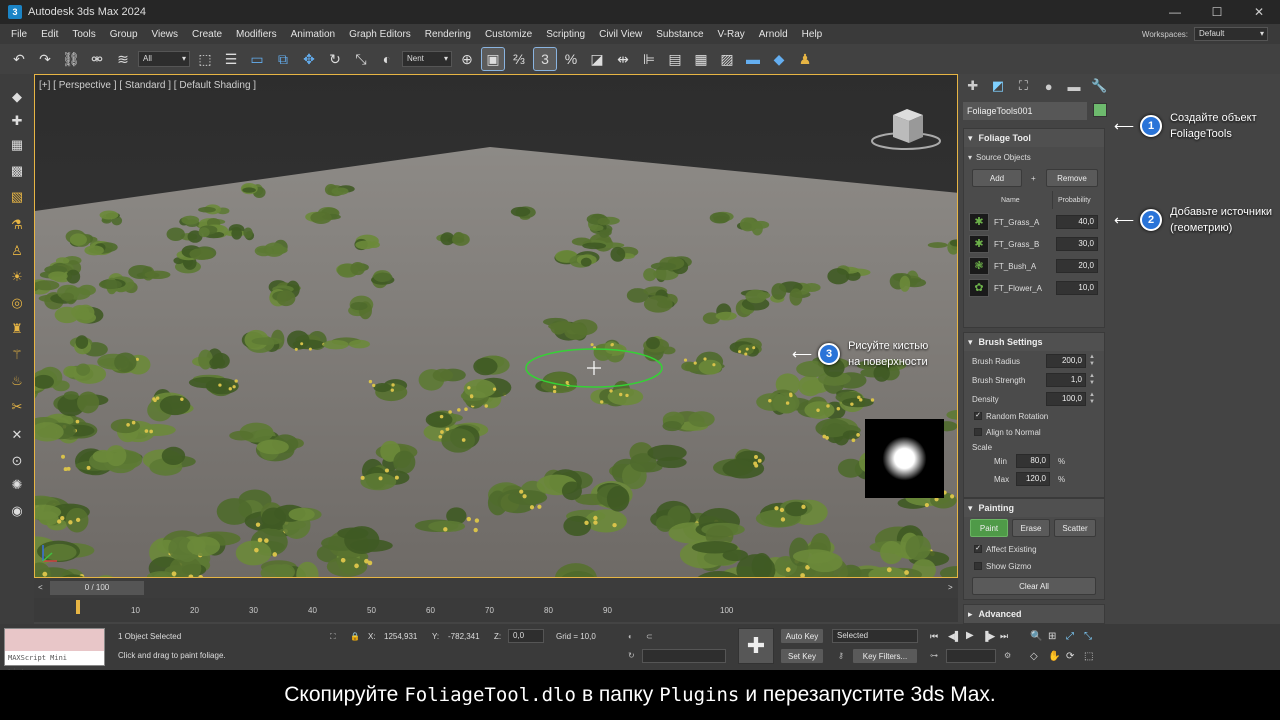  What do you see at coordinates (1048, 86) in the screenshot?
I see `motion-tab-icon: ●` at bounding box center [1048, 86].